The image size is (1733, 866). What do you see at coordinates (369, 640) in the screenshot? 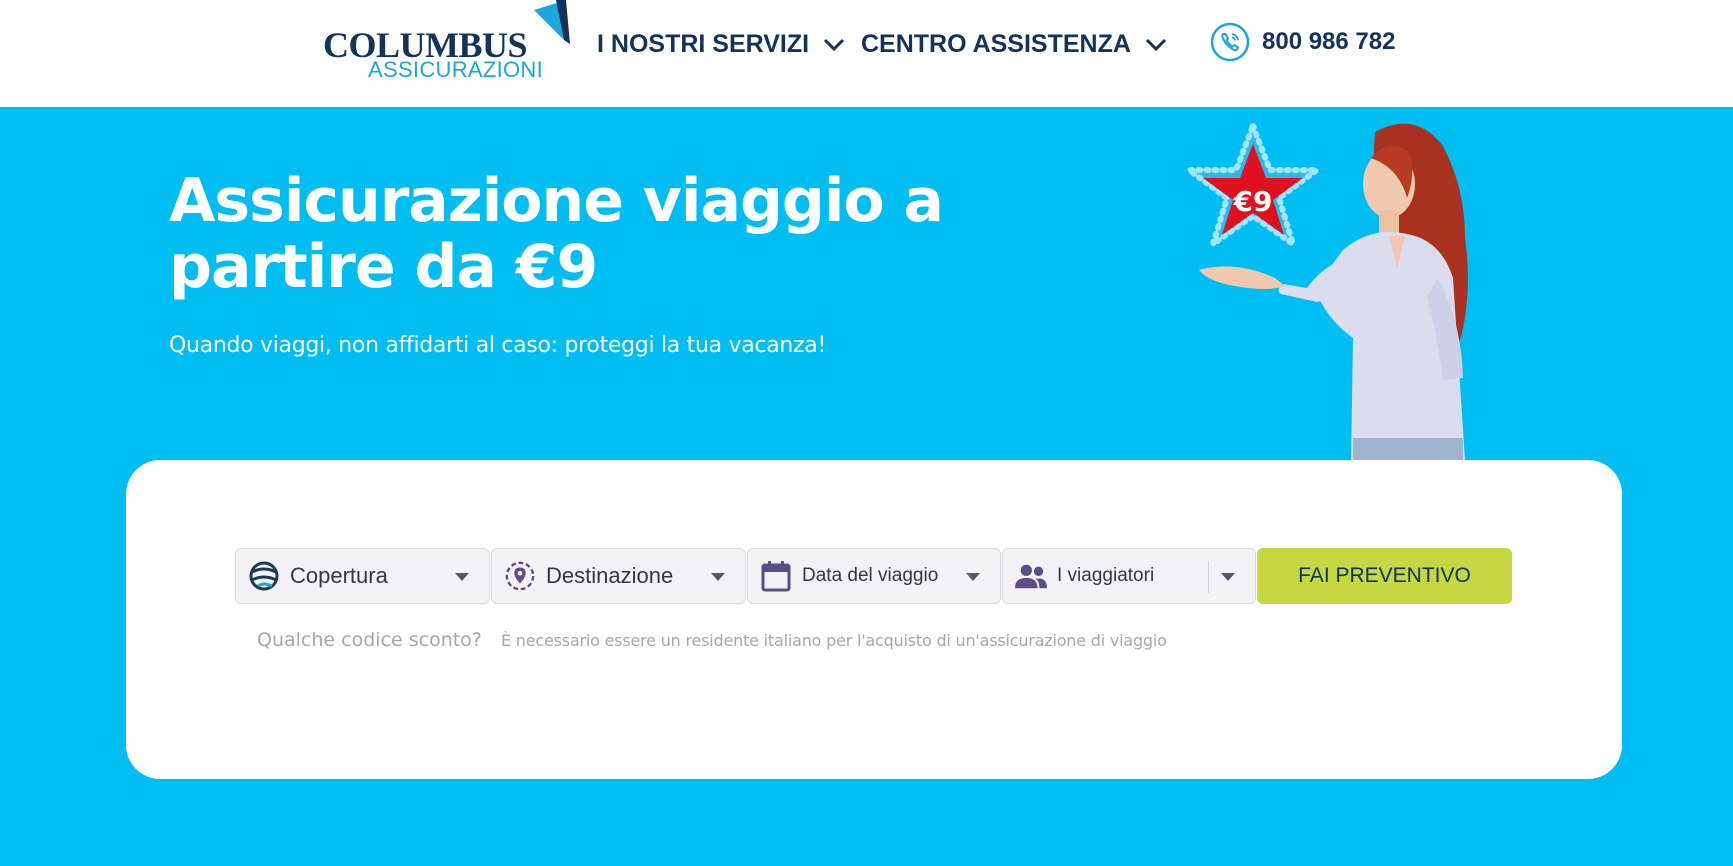
I see `discount-code-link: Qualche codice sconto?` at bounding box center [369, 640].